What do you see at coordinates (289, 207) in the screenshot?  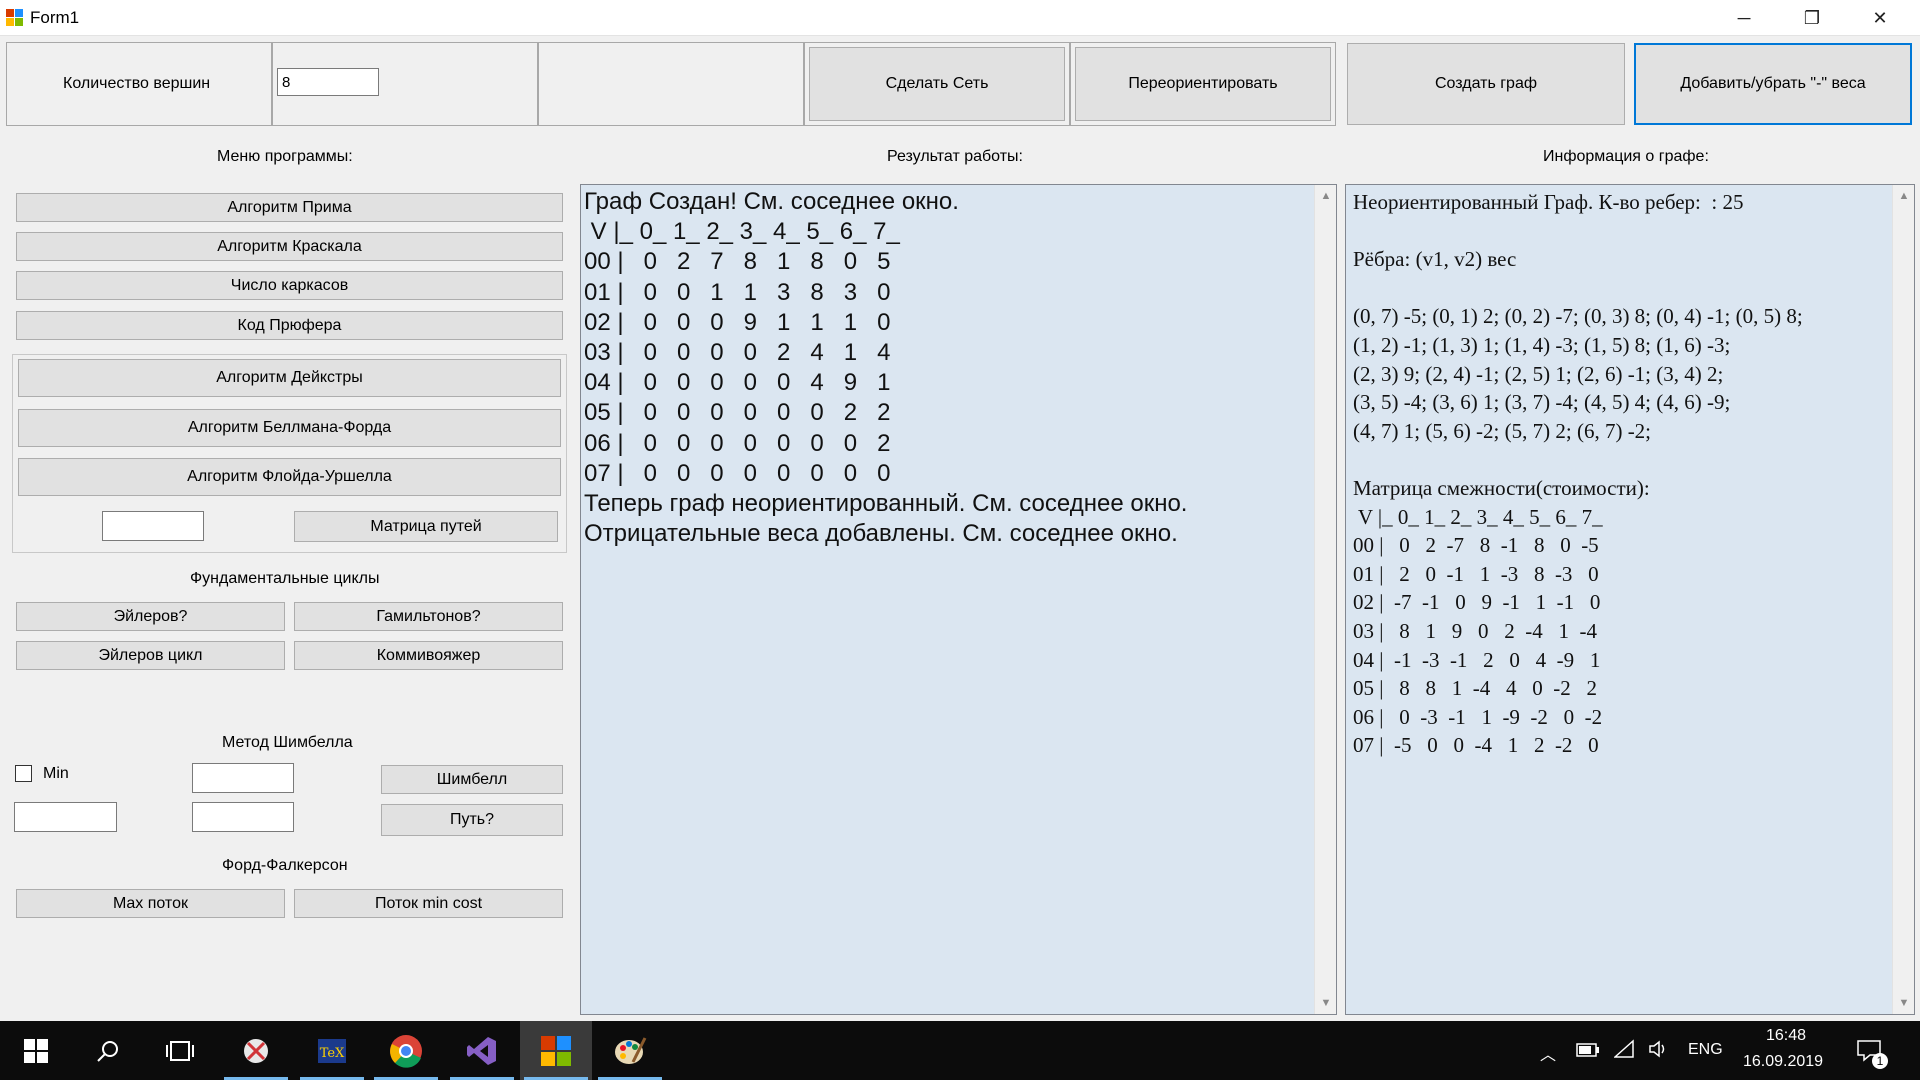 I see `prim-button: Алгоритм Прима` at bounding box center [289, 207].